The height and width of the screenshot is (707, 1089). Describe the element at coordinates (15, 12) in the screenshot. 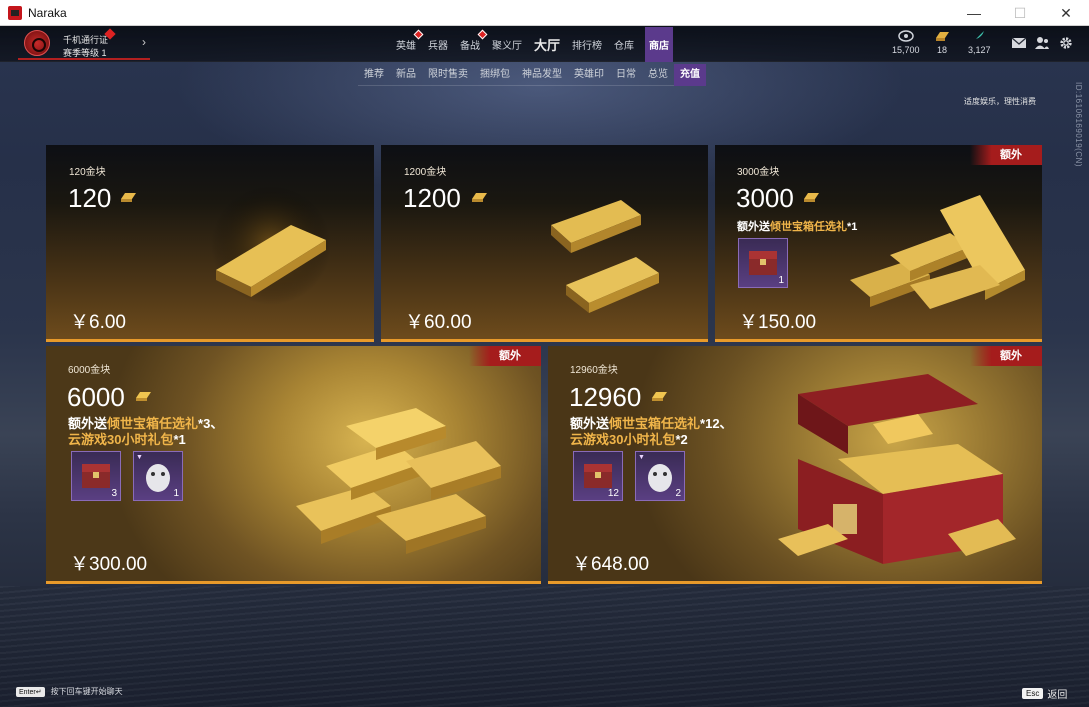

I see `app-icon` at that location.